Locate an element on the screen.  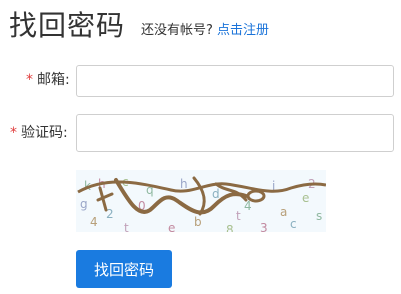
captcha-noise-char: c is located at coordinates (293, 224).